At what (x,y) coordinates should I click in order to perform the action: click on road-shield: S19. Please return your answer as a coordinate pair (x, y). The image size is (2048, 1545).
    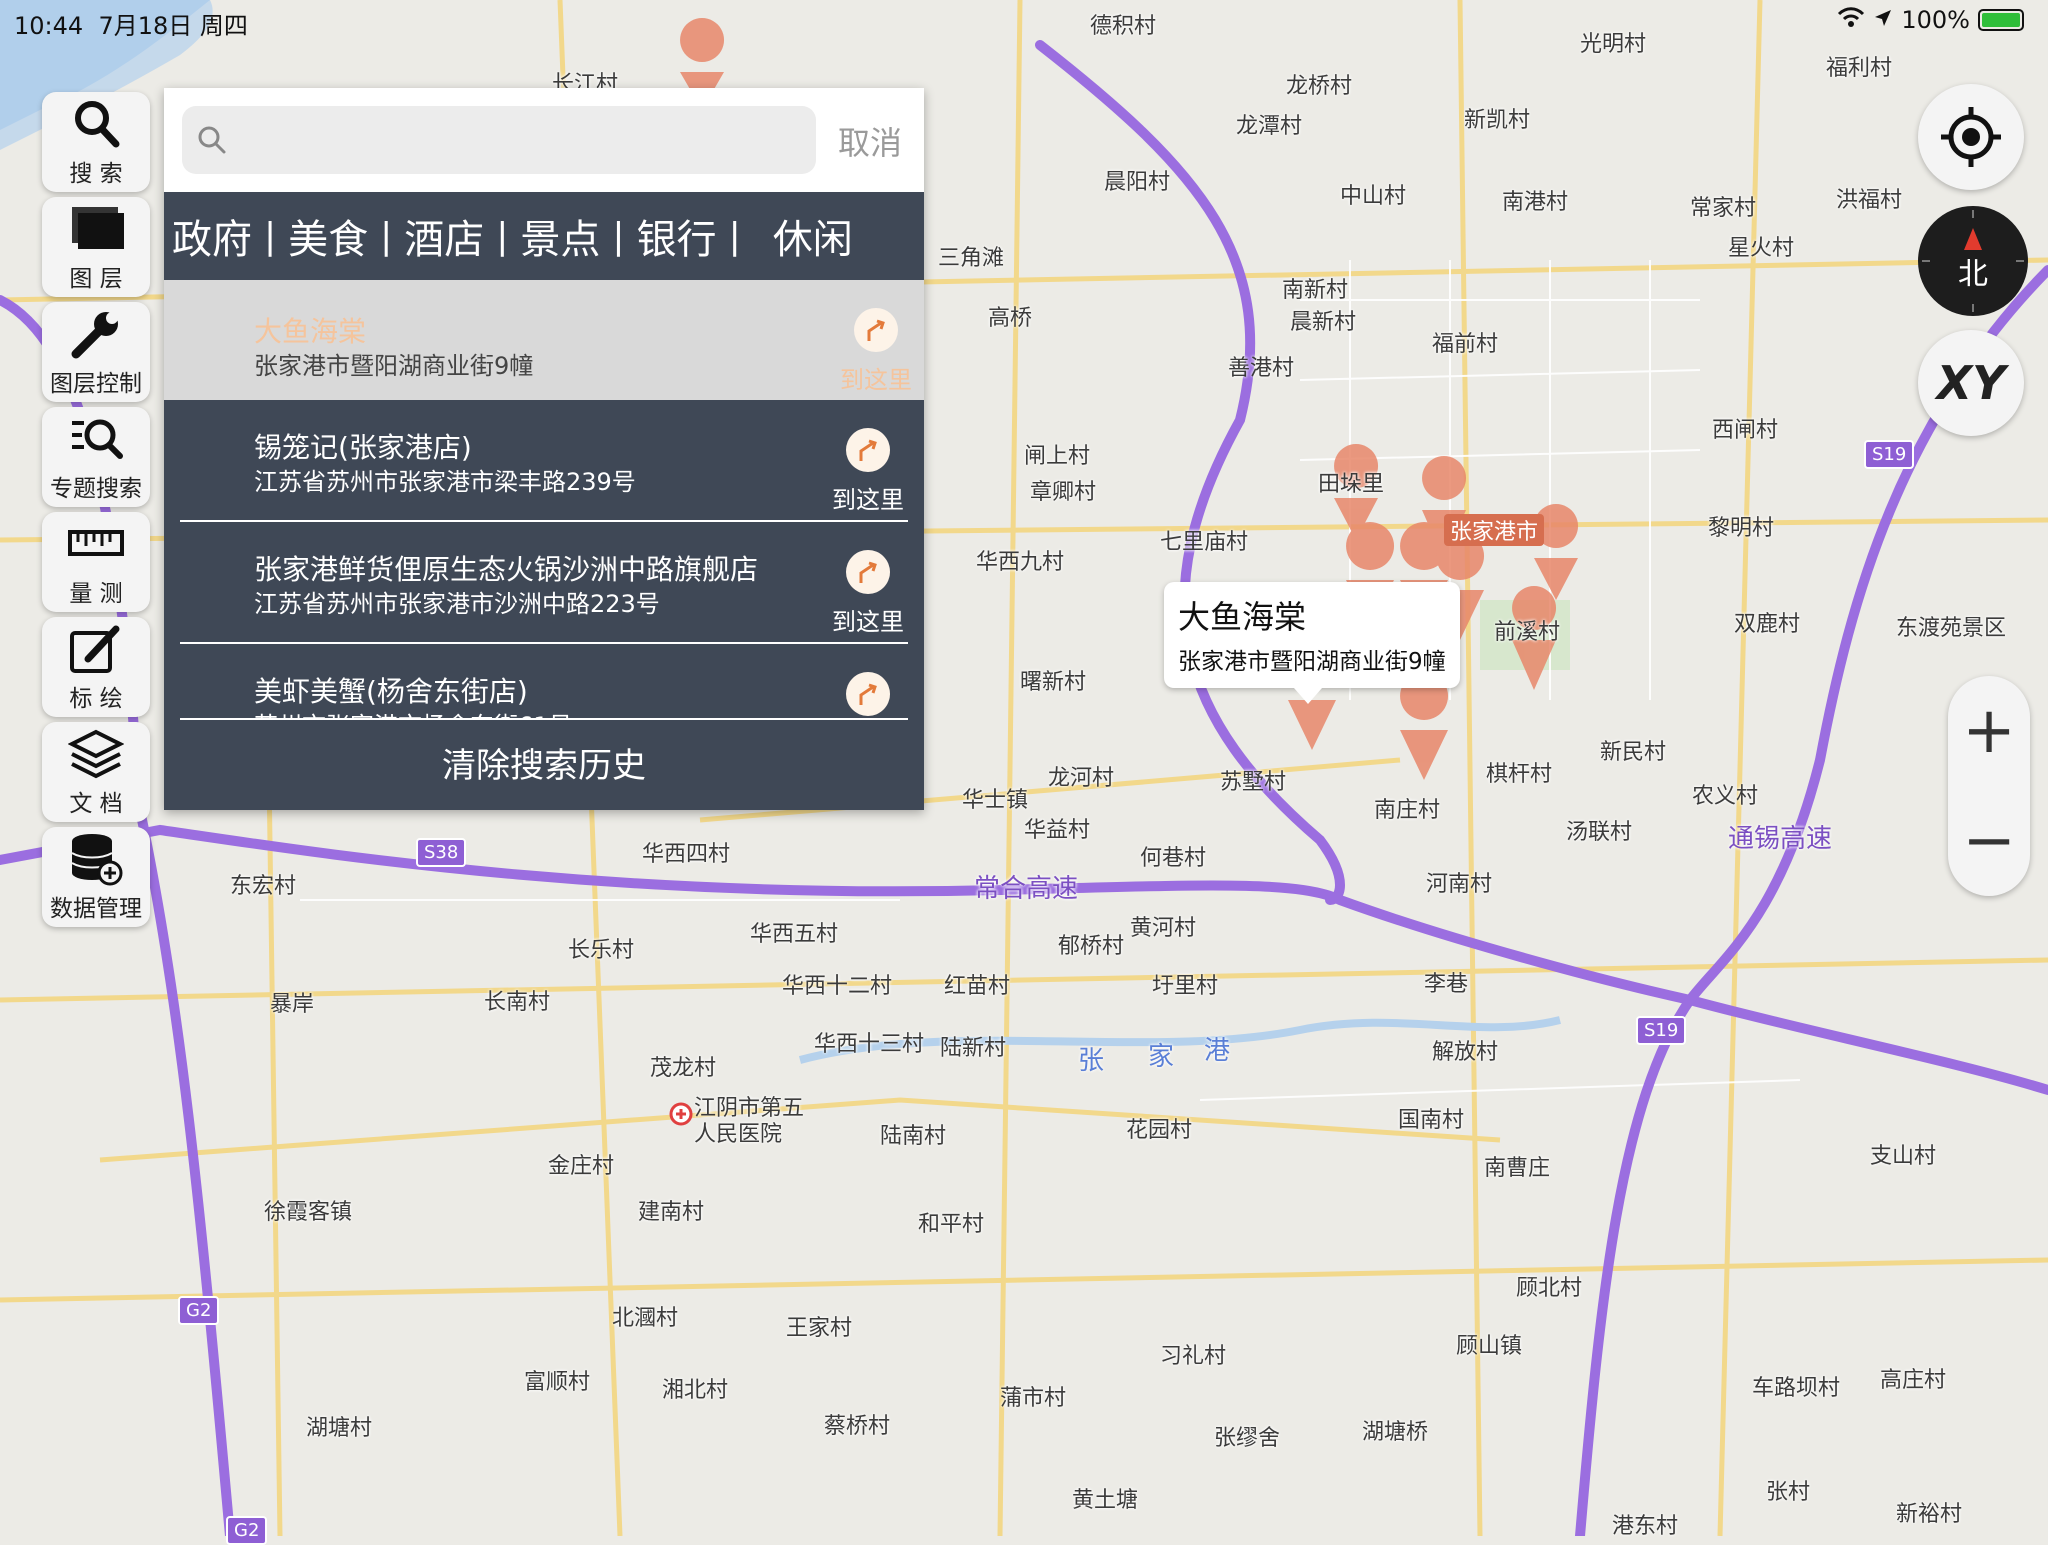
    Looking at the image, I should click on (1661, 1030).